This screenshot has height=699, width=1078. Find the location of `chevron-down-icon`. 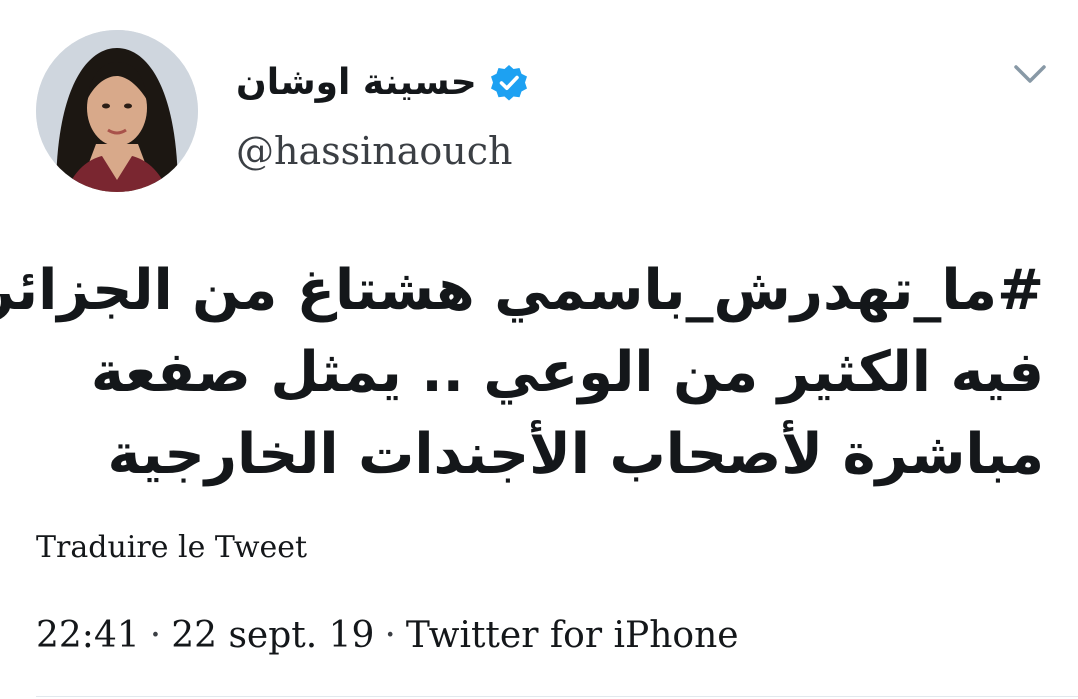

chevron-down-icon is located at coordinates (1030, 74).